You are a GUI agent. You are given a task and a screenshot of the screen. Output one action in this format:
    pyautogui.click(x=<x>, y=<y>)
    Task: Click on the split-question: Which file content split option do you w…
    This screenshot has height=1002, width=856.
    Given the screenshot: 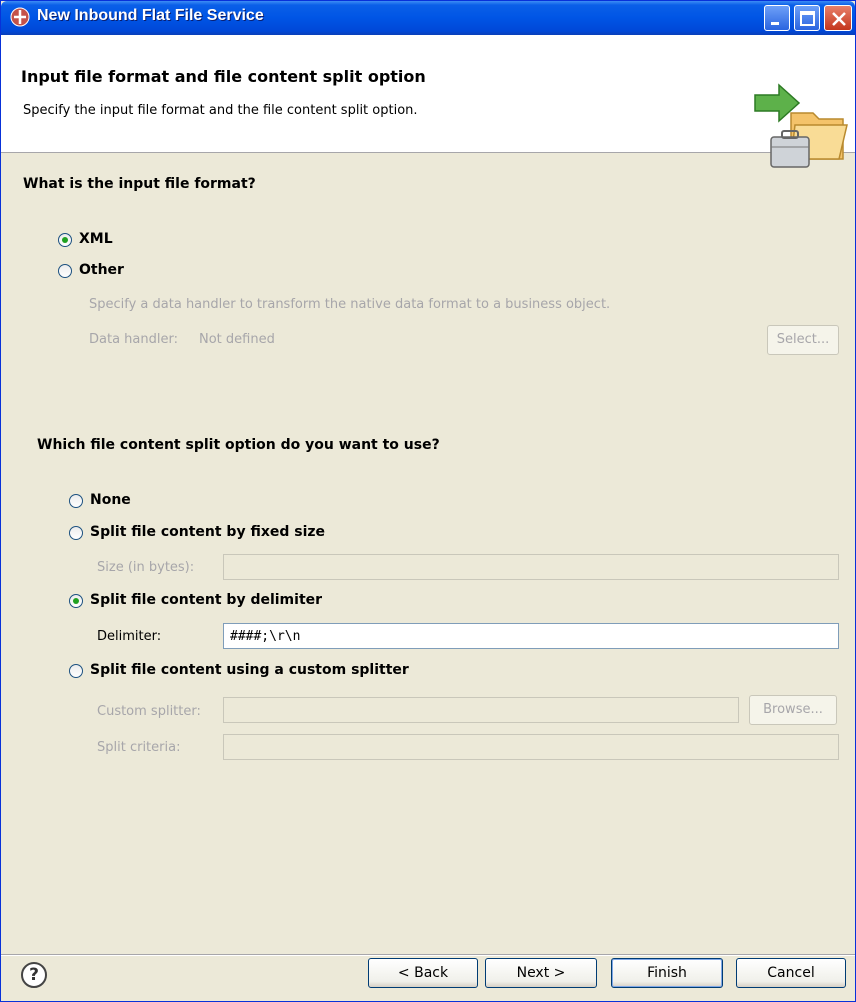 What is the action you would take?
    pyautogui.click(x=238, y=445)
    